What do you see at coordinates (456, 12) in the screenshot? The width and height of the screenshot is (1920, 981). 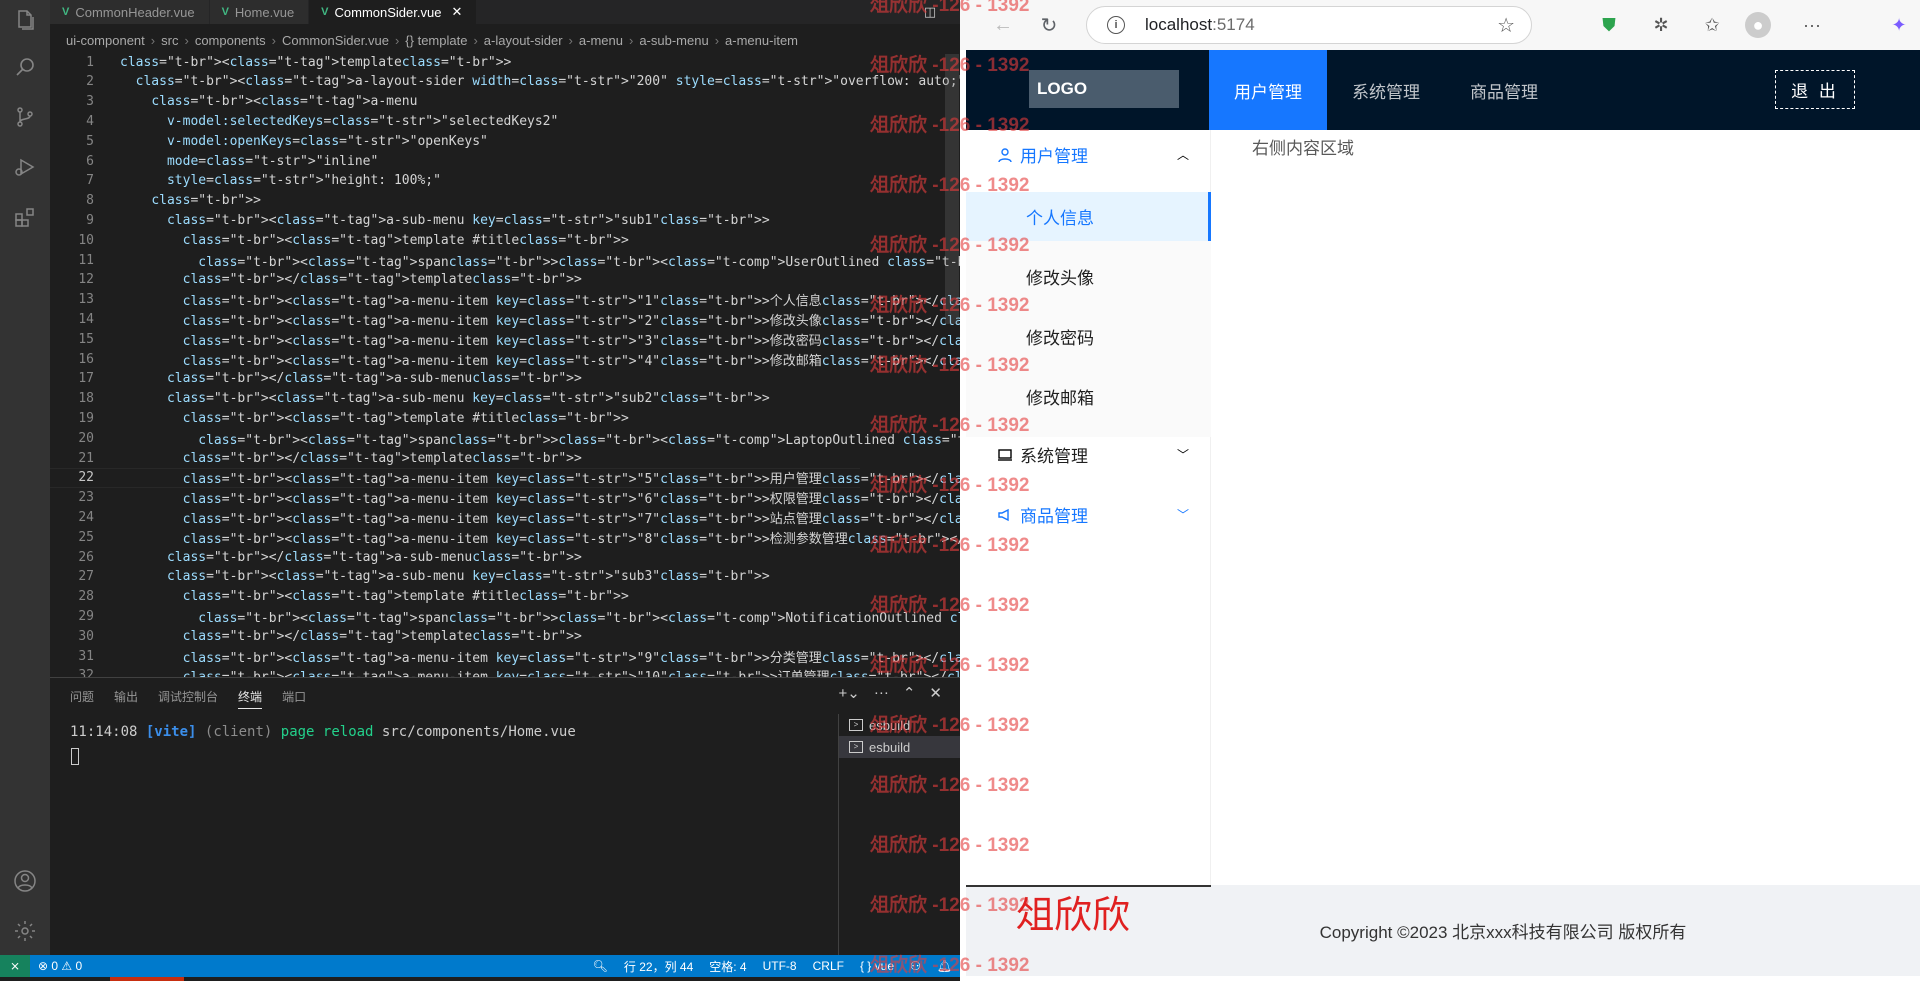 I see `close-tab-icon: ✕` at bounding box center [456, 12].